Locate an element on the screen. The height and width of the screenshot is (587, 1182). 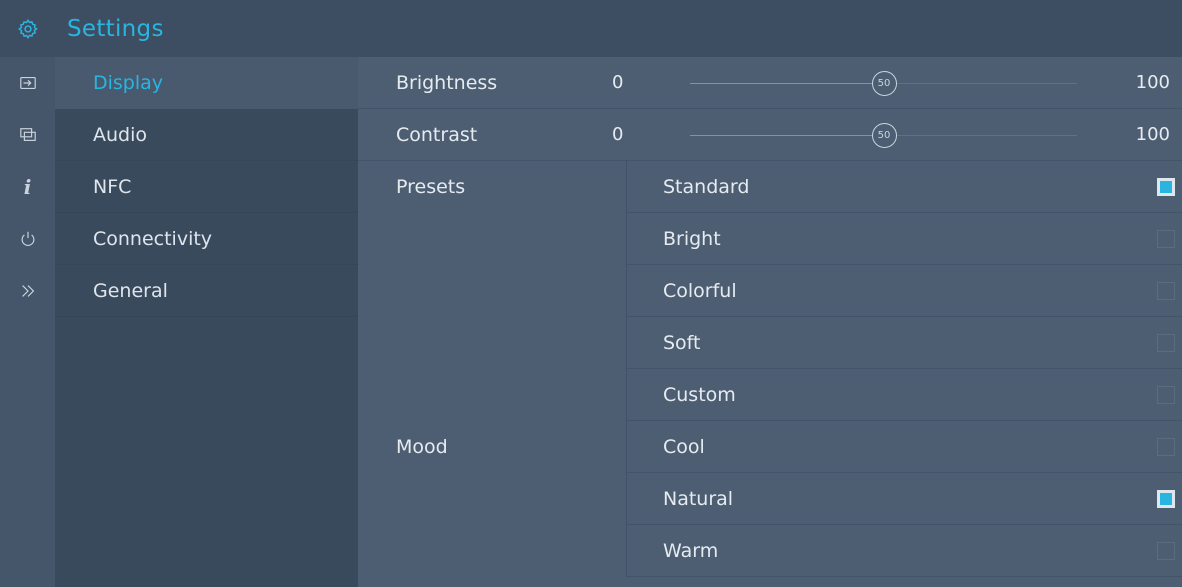
contrast-label: Contrast is located at coordinates (437, 135).